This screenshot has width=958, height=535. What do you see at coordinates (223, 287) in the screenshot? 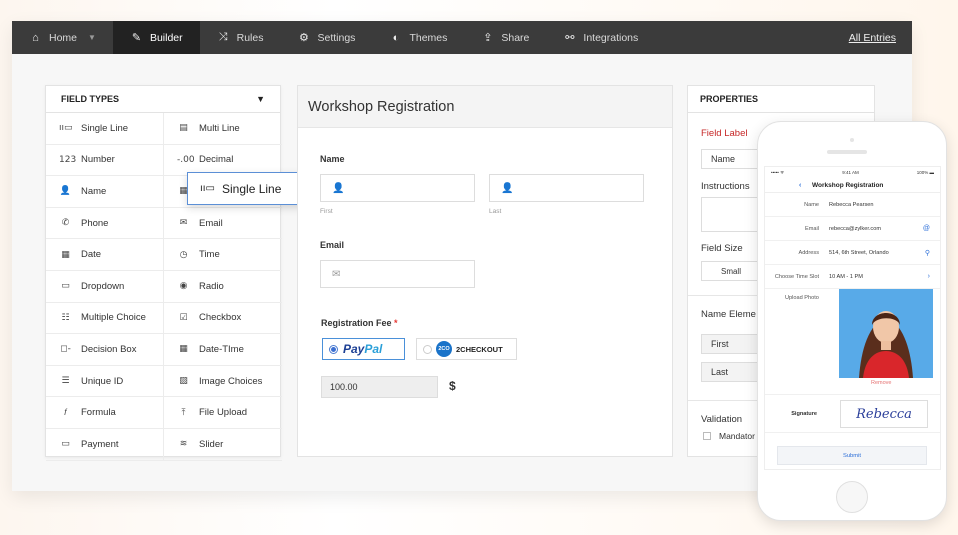
I see `field-type-radio: ◉ Radio` at bounding box center [223, 287].